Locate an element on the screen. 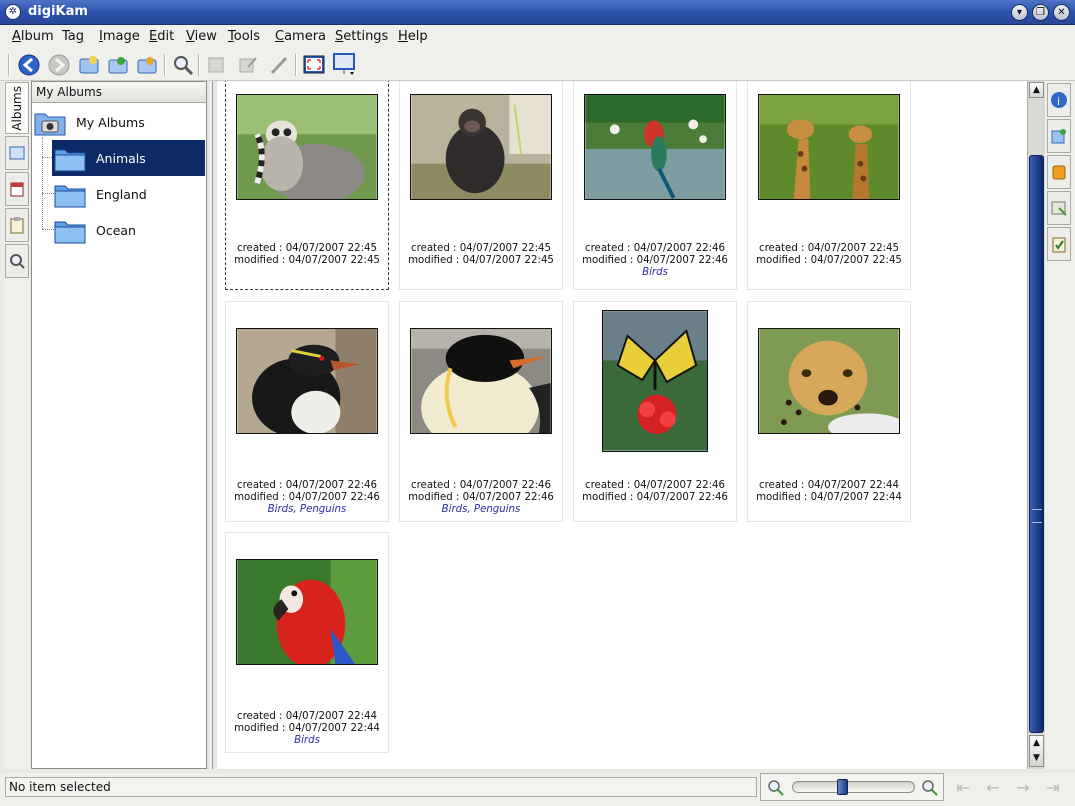 This screenshot has height=806, width=1075. colors-tab-icon is located at coordinates (1059, 172).